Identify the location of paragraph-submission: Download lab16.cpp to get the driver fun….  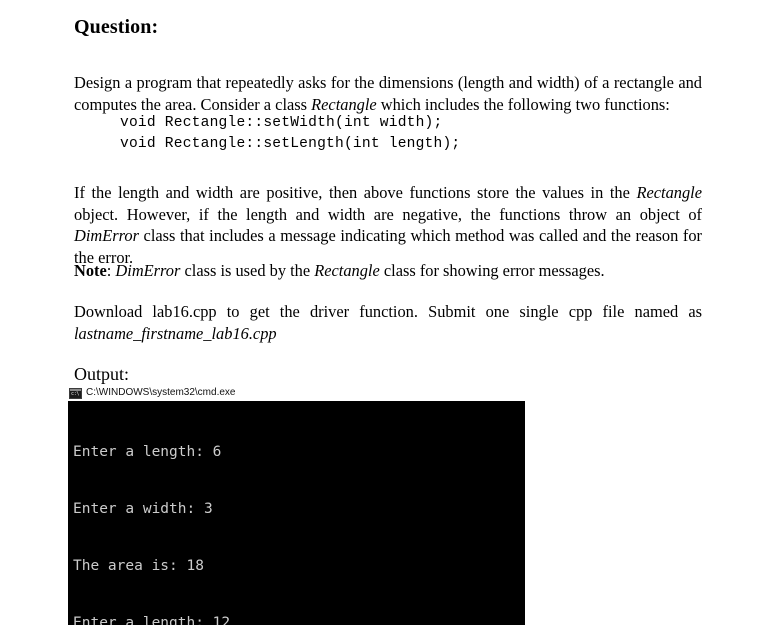
(388, 322).